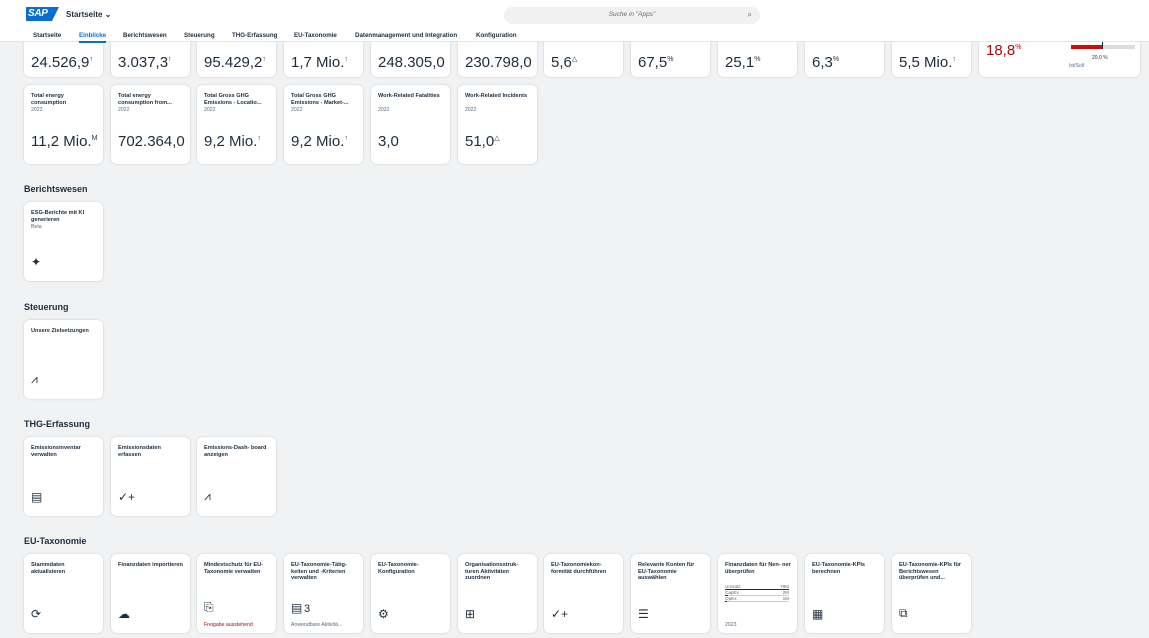 The width and height of the screenshot is (1149, 638). I want to click on cloud-upload-icon: ☁, so click(124, 614).